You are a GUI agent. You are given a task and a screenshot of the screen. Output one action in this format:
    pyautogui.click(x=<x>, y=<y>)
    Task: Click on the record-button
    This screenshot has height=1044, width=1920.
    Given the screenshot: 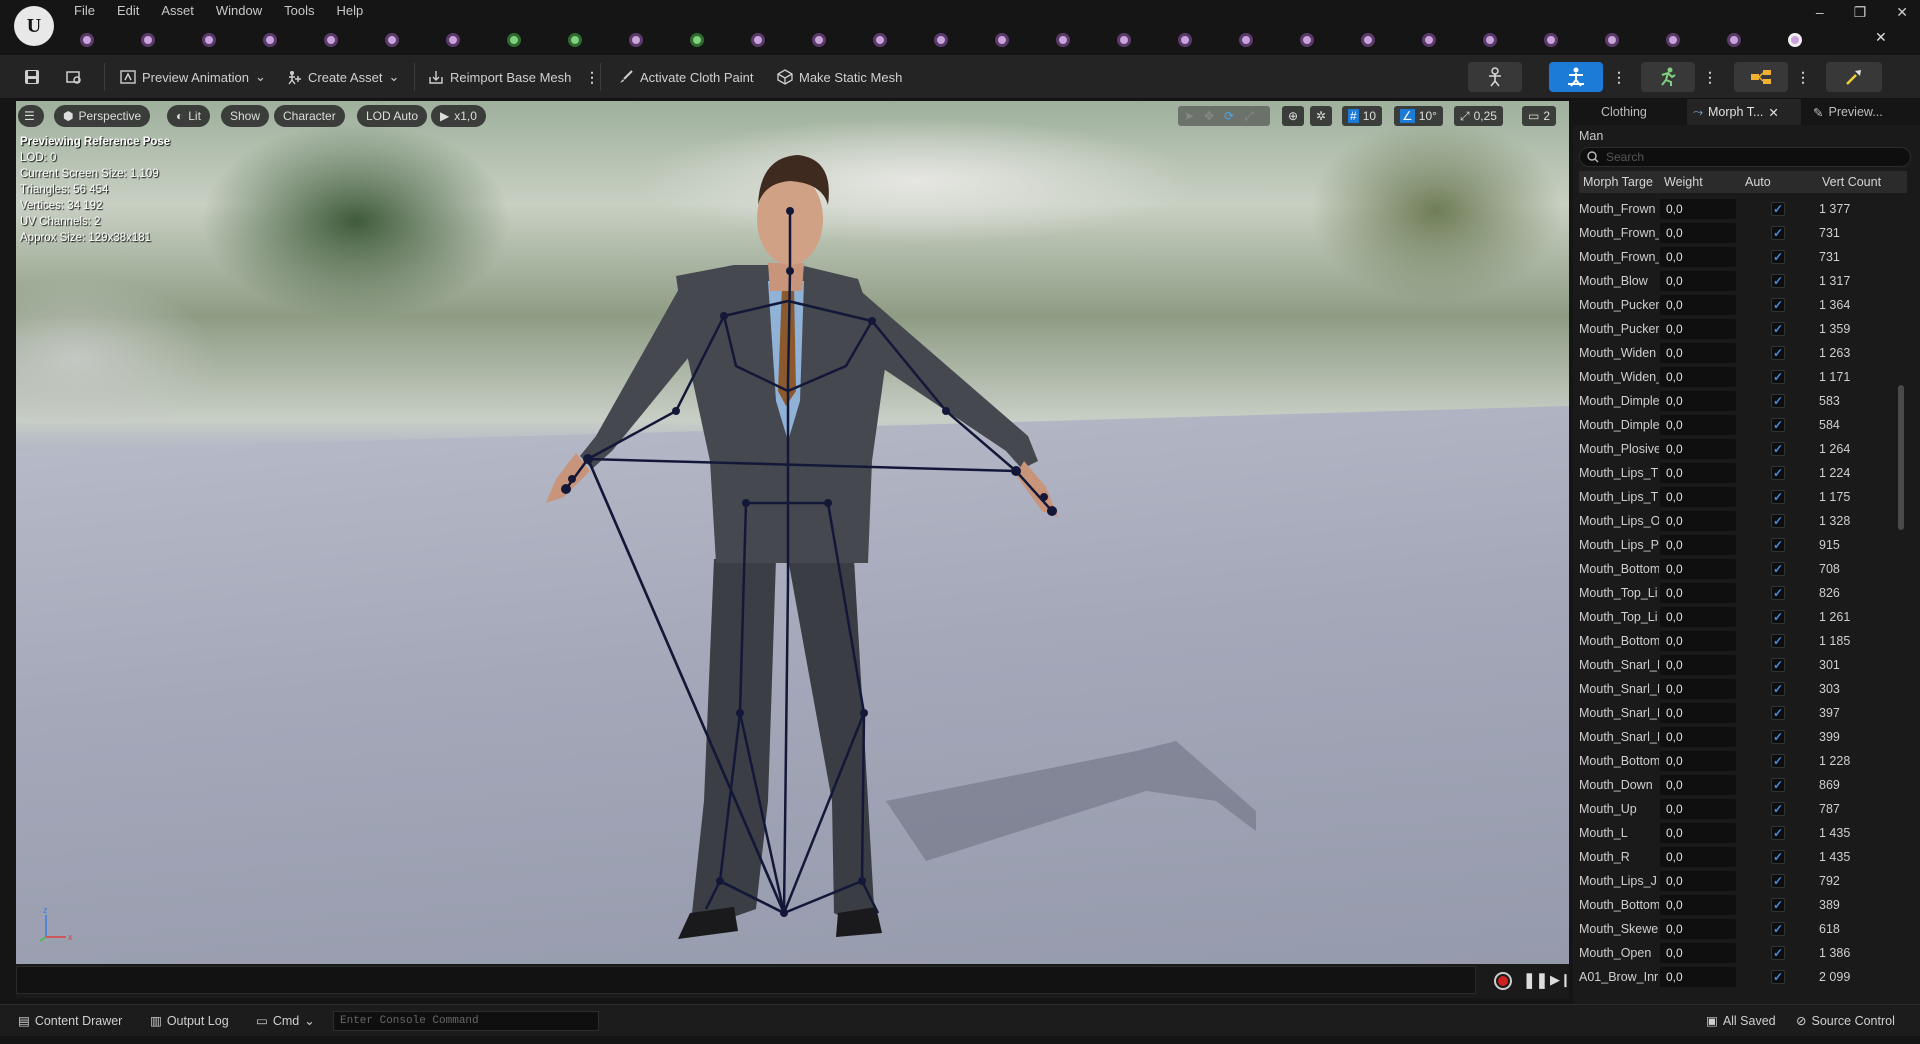 What is the action you would take?
    pyautogui.click(x=1503, y=981)
    